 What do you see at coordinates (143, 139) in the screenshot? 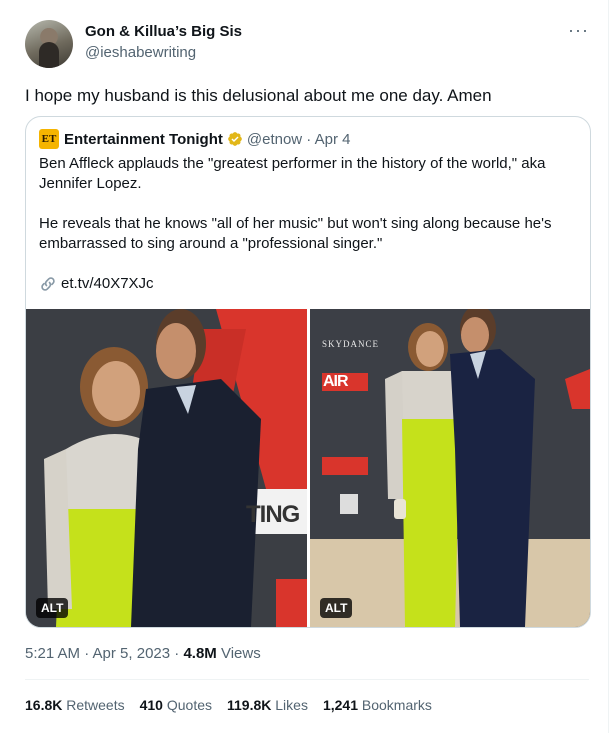
I see `quote-display-name: Entertainment Tonight` at bounding box center [143, 139].